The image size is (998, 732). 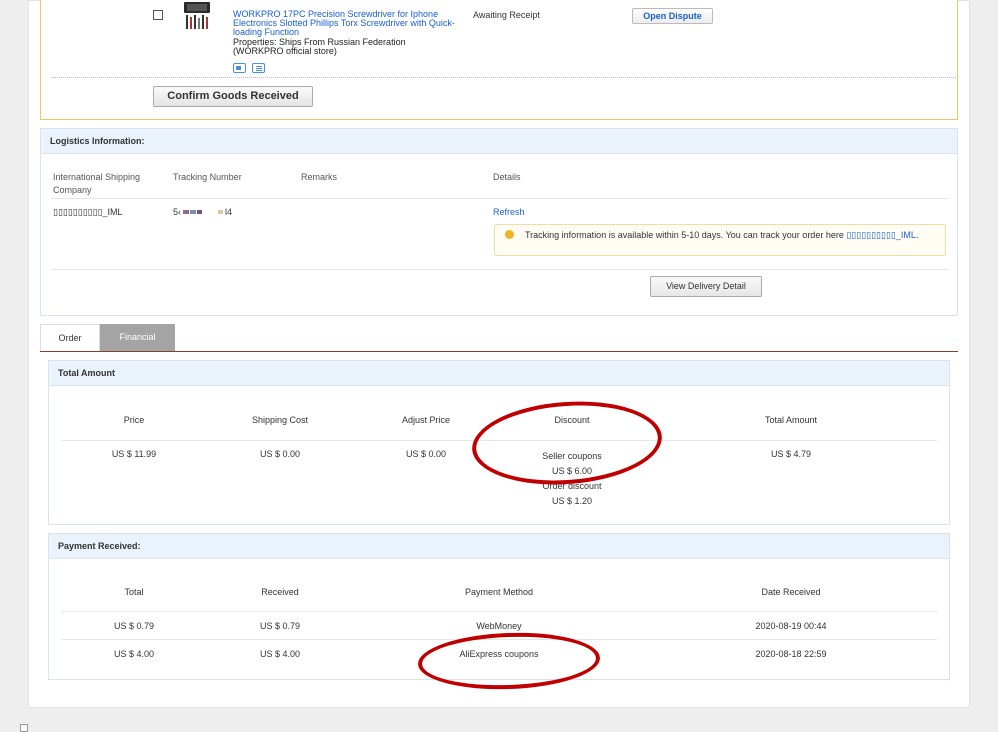 I want to click on document-icon, so click(x=258, y=68).